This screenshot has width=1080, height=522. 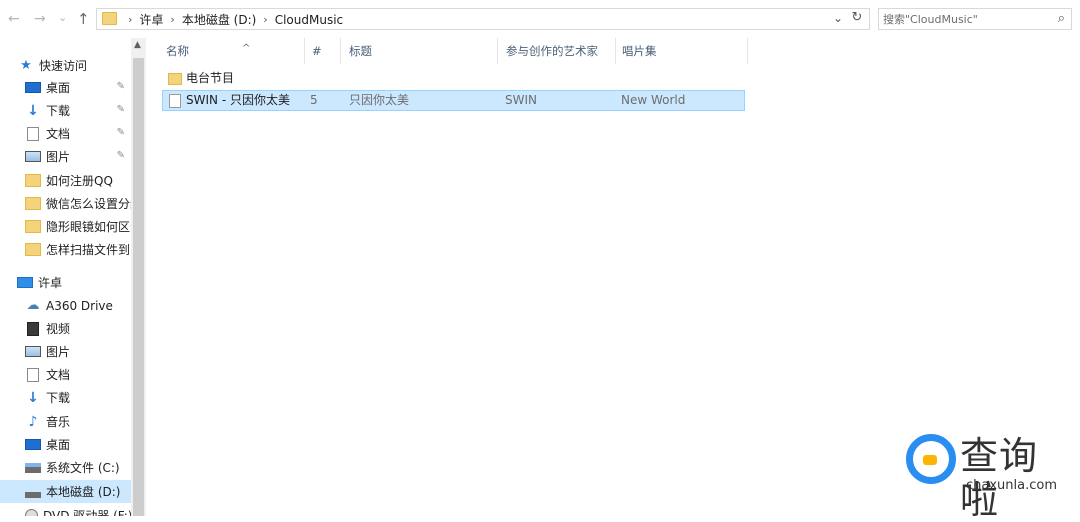 I want to click on file-name: 电台节目, so click(x=210, y=78).